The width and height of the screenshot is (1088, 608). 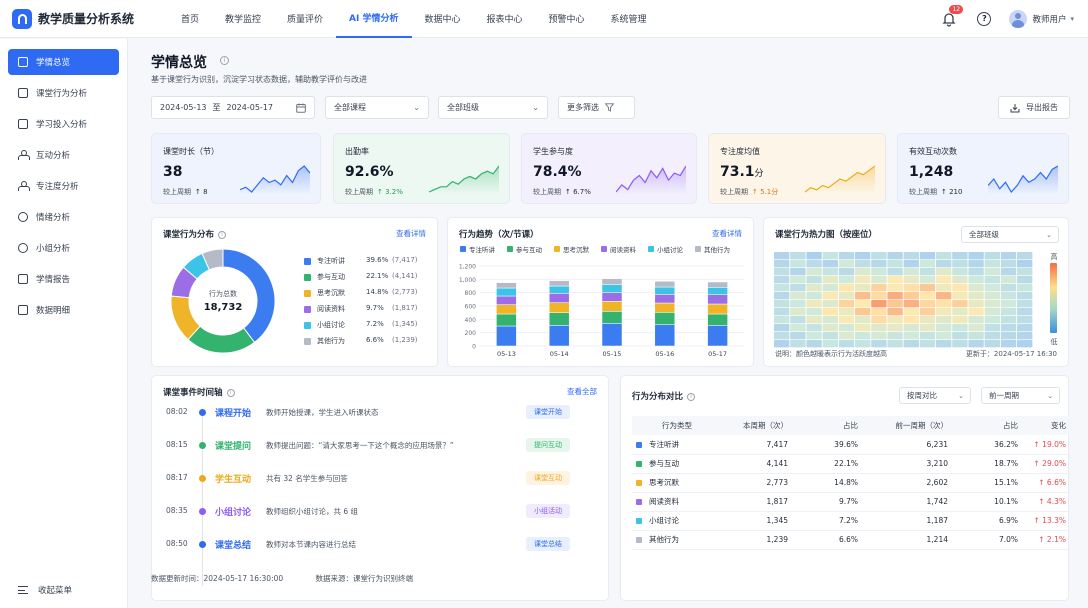 What do you see at coordinates (851, 502) in the screenshot?
I see `table-row: 阅读资料 1,817 9.7% 1,742 10.1% ↑ 4.3%` at bounding box center [851, 502].